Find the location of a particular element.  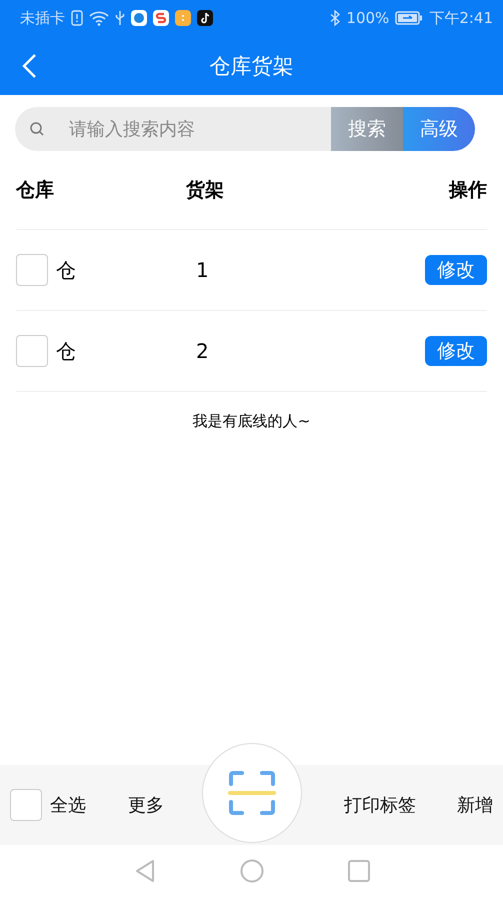

bluetooth-icon is located at coordinates (335, 18).